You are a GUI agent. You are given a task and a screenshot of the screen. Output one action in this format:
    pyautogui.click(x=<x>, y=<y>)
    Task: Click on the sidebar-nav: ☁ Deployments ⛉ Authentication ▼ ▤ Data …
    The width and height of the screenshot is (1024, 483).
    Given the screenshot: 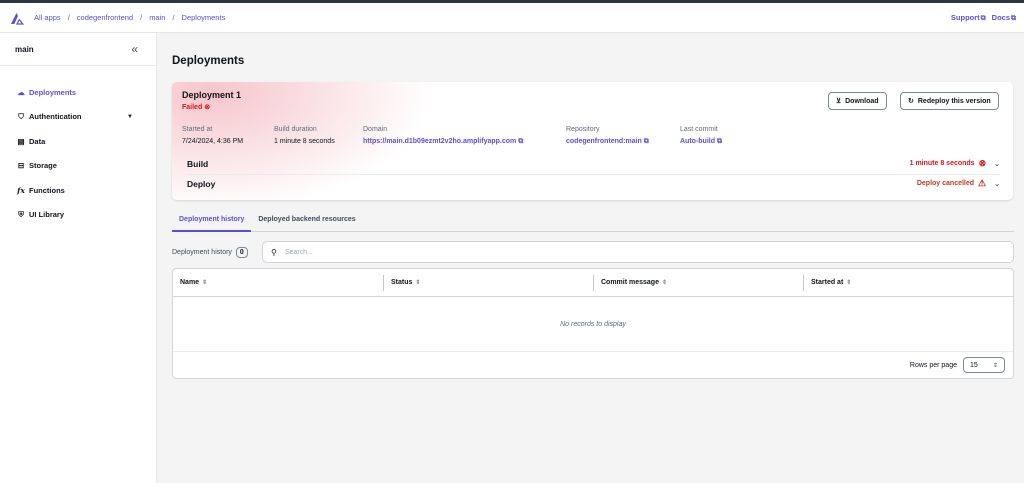 What is the action you would take?
    pyautogui.click(x=78, y=146)
    